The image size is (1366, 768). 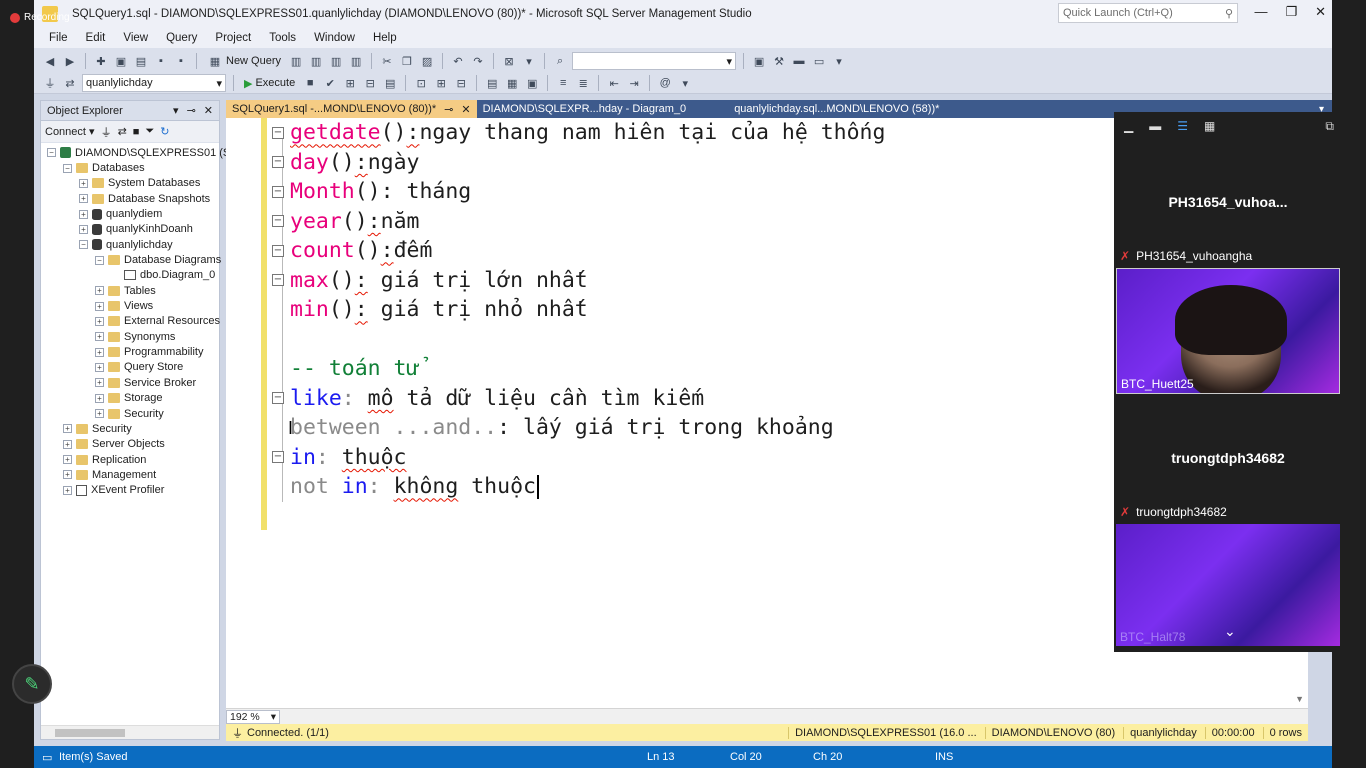 What do you see at coordinates (529, 61) in the screenshot?
I see `dropdown-chevron-icon: ▾` at bounding box center [529, 61].